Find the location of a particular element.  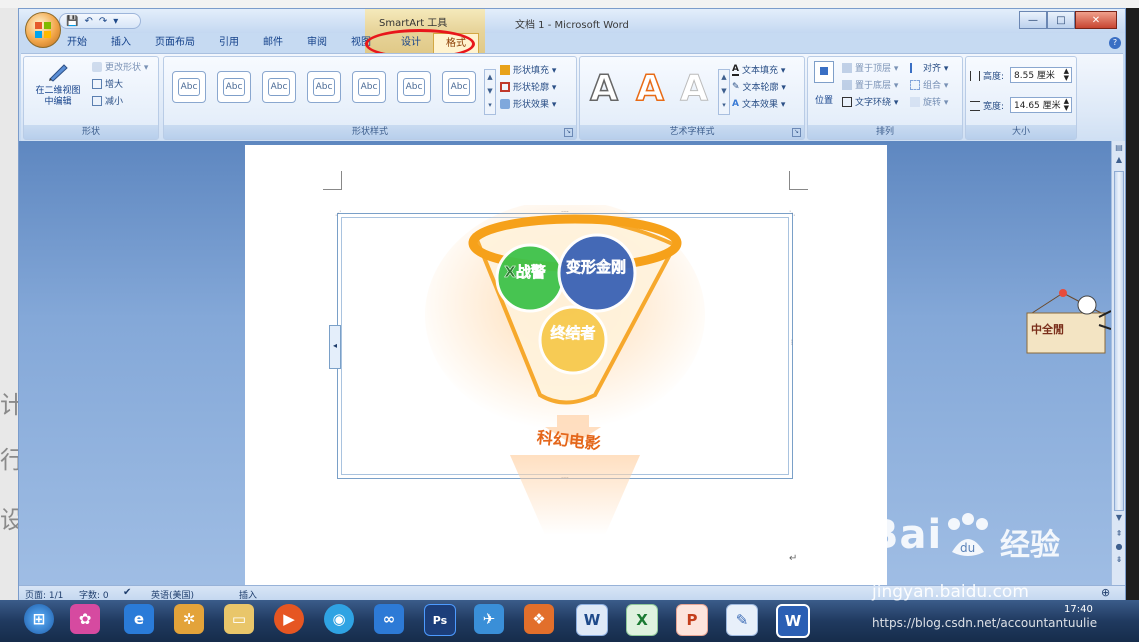

group-size: 高度: 8.55 厘米 ▲ ▼ 宽度: 14.65 厘米 ▲ ▼ 大小 is located at coordinates (1021, 98).